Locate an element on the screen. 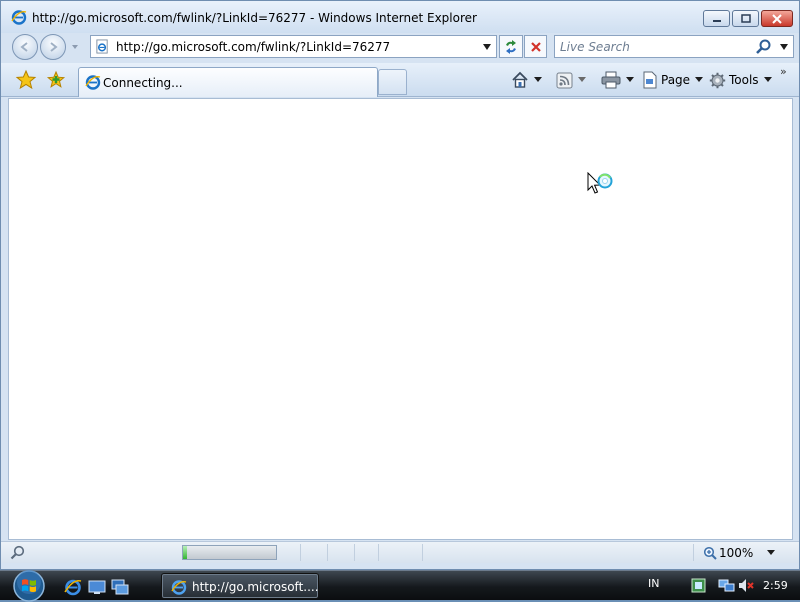 The height and width of the screenshot is (602, 800). page-menu-icon is located at coordinates (650, 80).